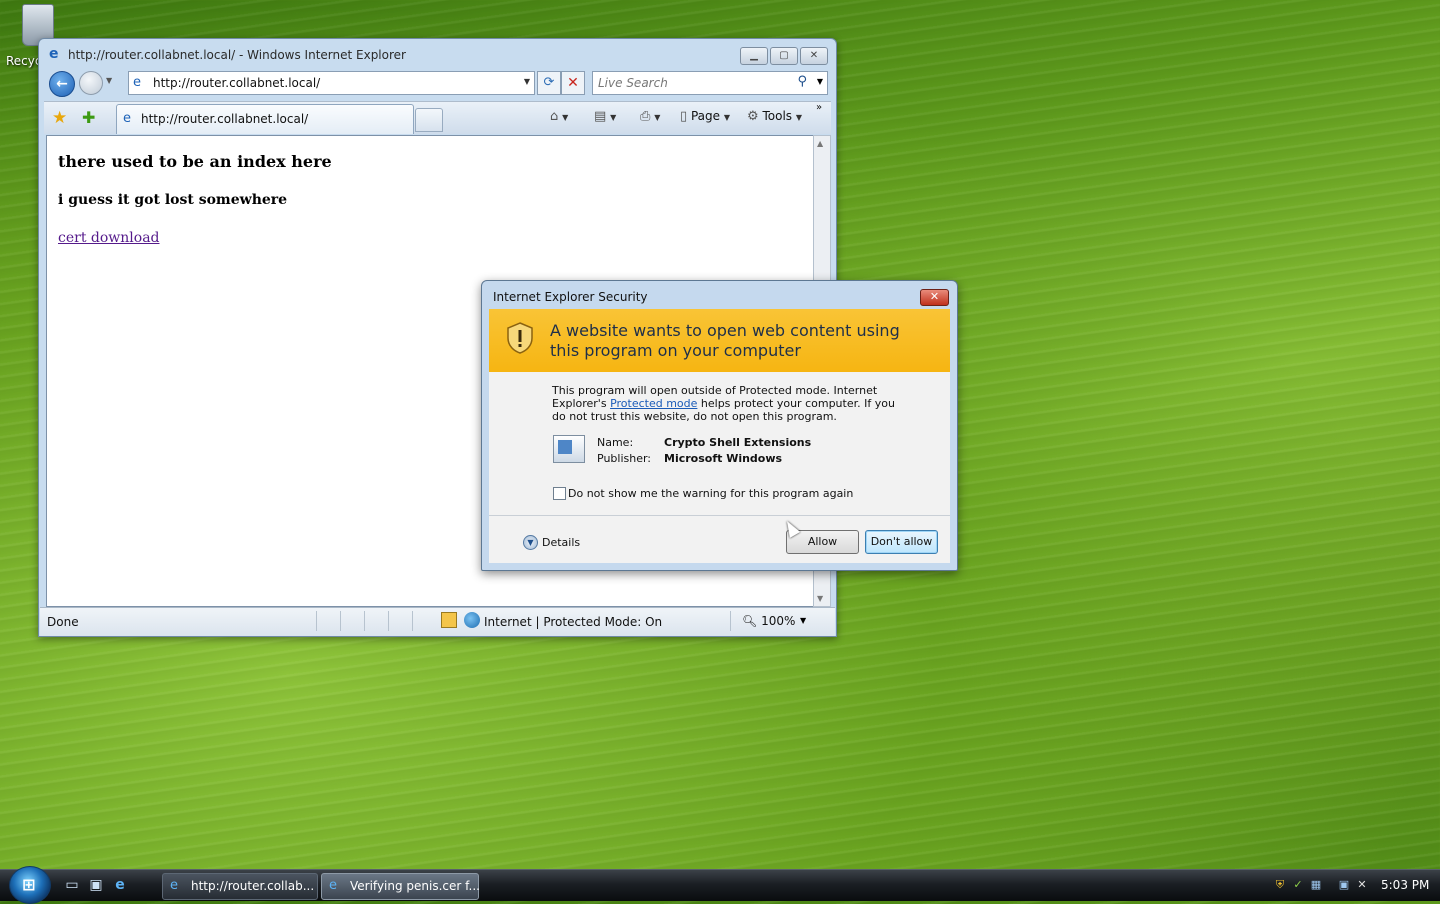 Image resolution: width=1440 pixels, height=904 pixels. What do you see at coordinates (59, 118) in the screenshot?
I see `favorites-center-icon: ★` at bounding box center [59, 118].